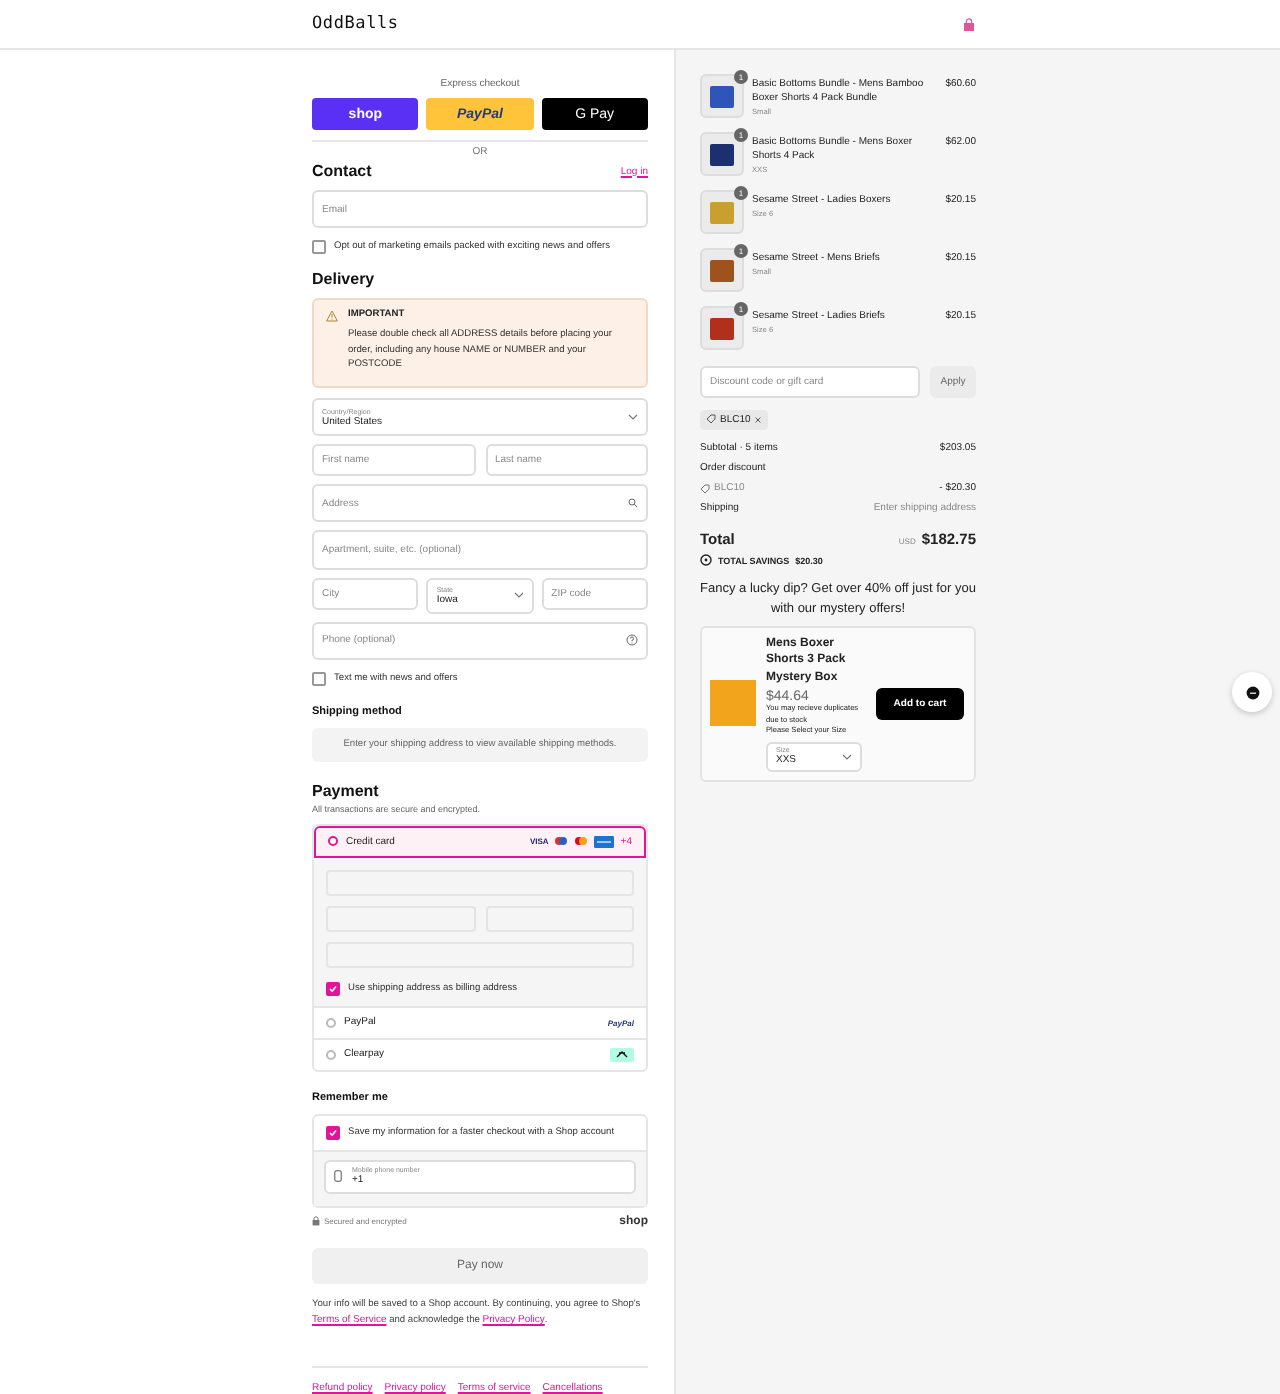  Describe the element at coordinates (344, 279) in the screenshot. I see `section-heading: Delivery` at that location.